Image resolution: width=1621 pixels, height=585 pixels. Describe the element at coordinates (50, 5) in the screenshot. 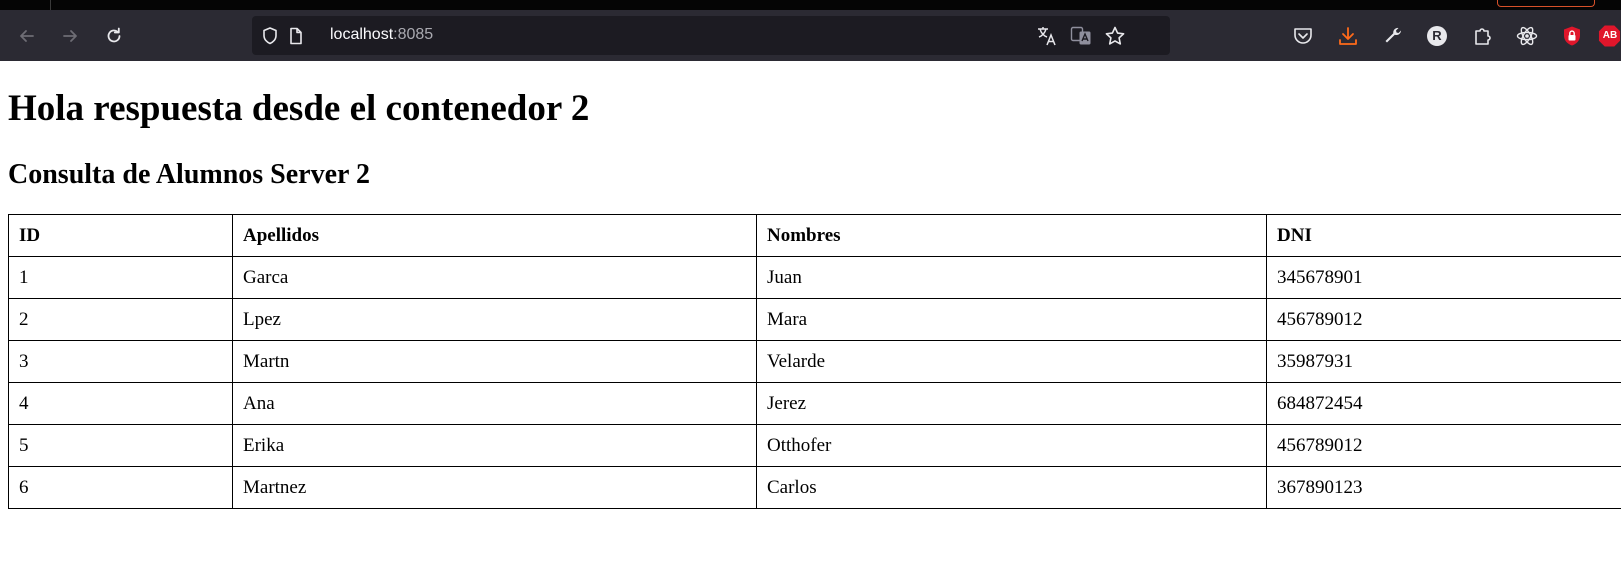

I see `tab-separator` at that location.